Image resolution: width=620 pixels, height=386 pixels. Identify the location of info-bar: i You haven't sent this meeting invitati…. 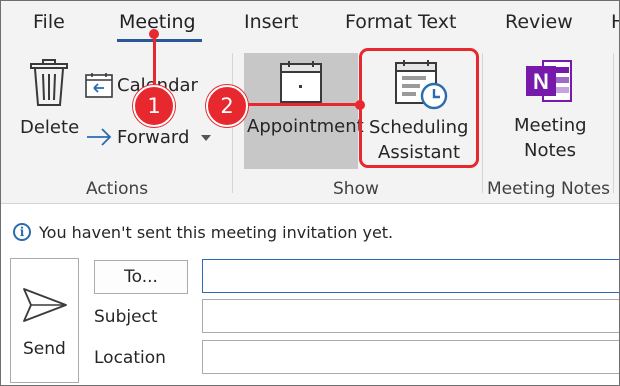
(310, 233).